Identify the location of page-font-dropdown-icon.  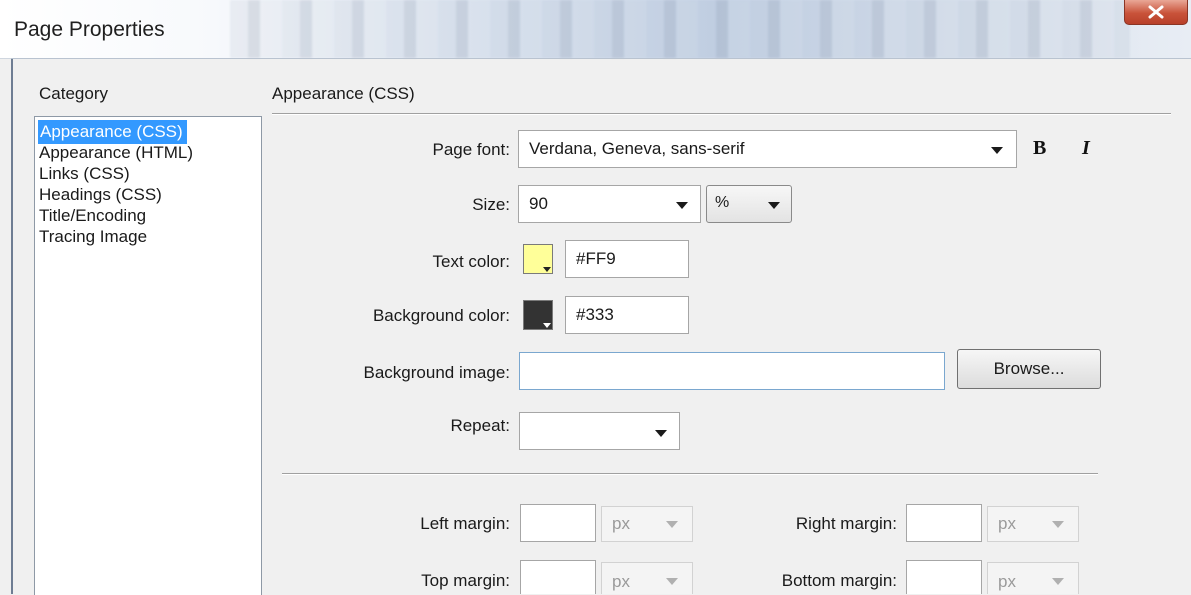
(997, 150).